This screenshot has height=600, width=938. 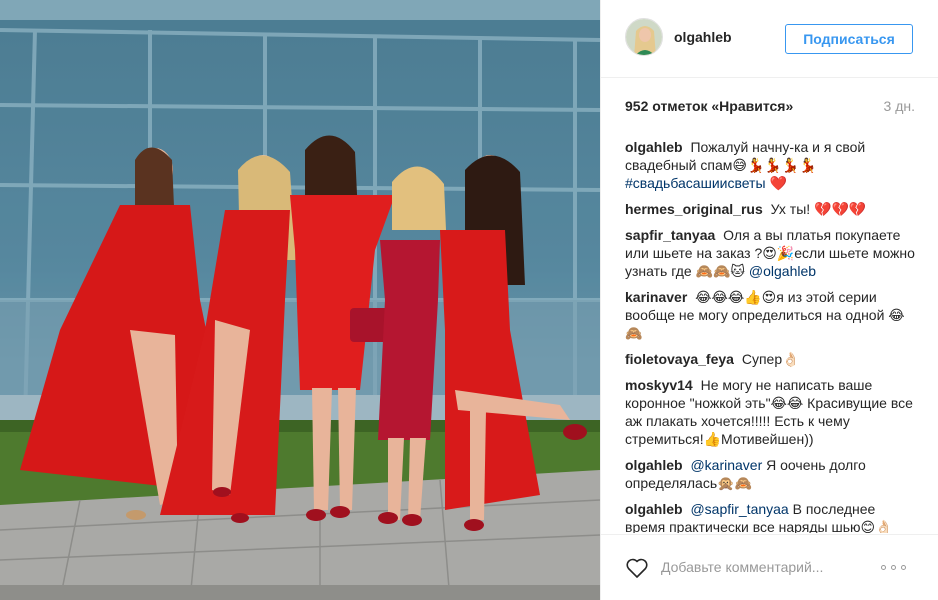 I want to click on follow-button: Подписаться, so click(x=849, y=39).